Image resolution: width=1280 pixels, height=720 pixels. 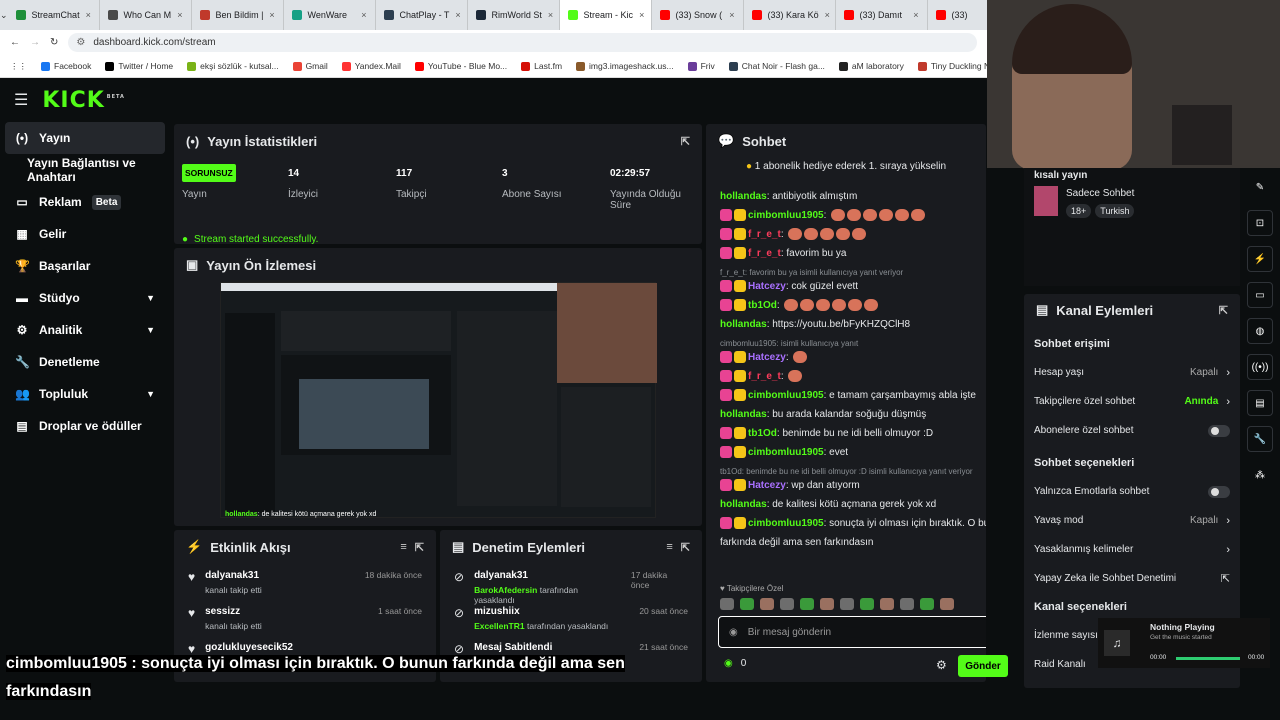 What do you see at coordinates (701, 66) in the screenshot?
I see `bookmark: Friv` at bounding box center [701, 66].